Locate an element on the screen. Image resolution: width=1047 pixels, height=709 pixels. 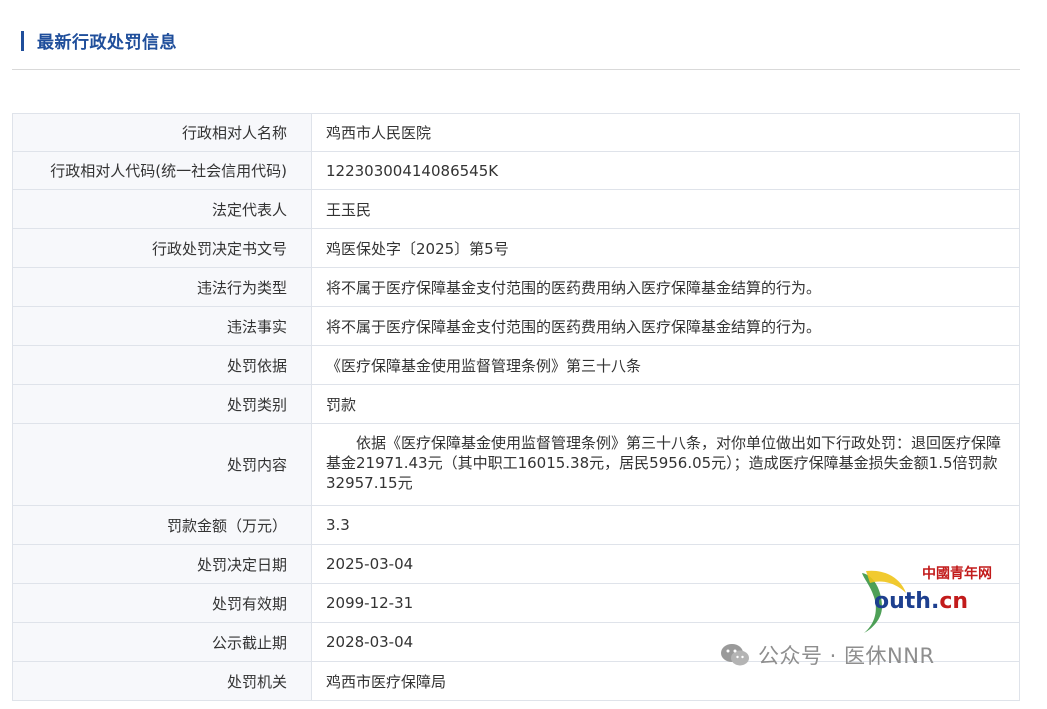
section-title: 最新行政处罚信息 is located at coordinates (107, 43).